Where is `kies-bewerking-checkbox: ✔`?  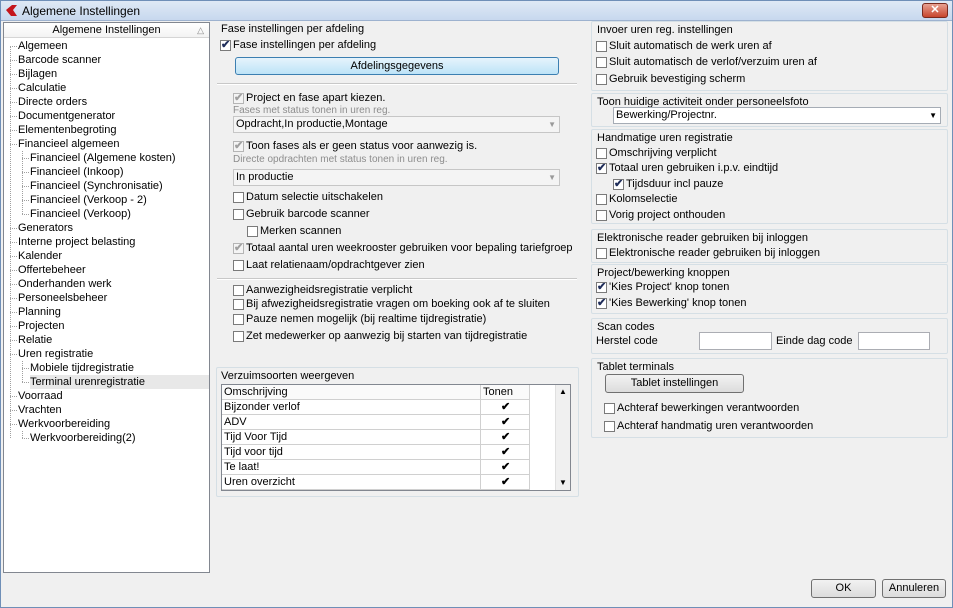
kies-bewerking-checkbox: ✔ is located at coordinates (601, 303).